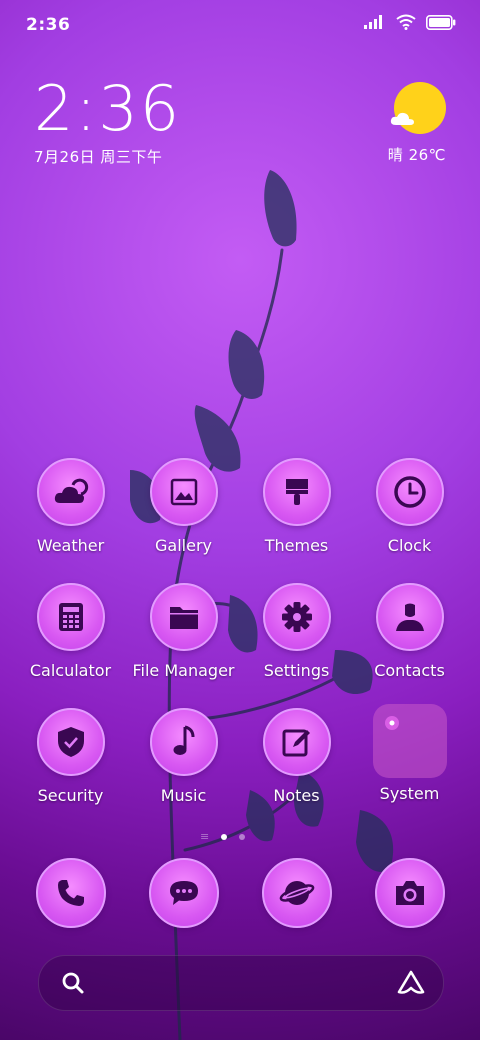  What do you see at coordinates (241, 983) in the screenshot?
I see `search-bar` at bounding box center [241, 983].